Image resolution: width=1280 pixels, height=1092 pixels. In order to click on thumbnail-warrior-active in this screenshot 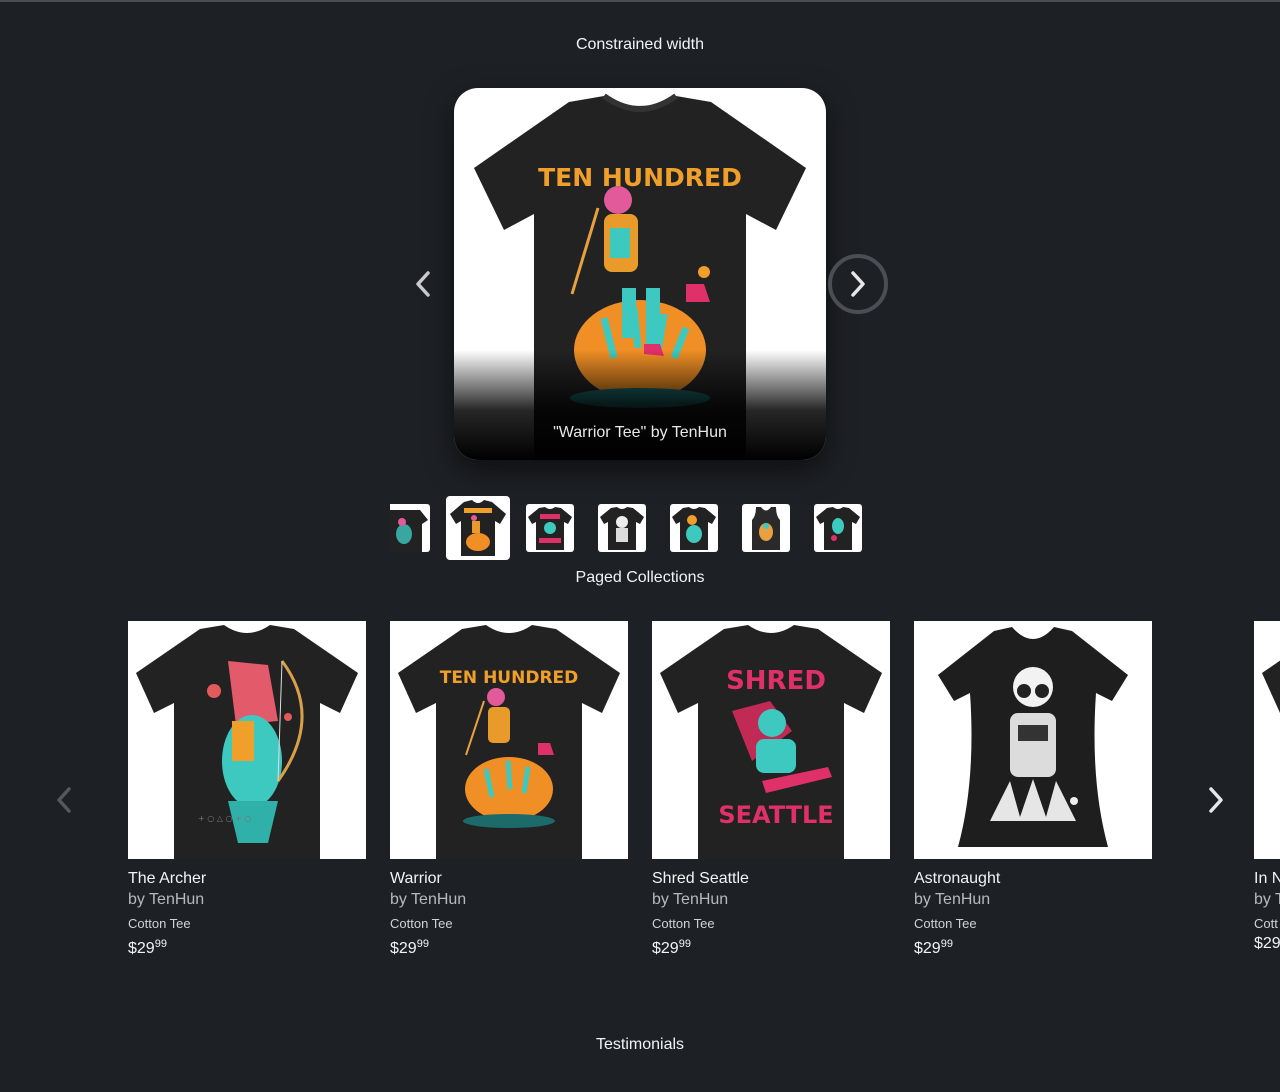, I will do `click(478, 528)`.